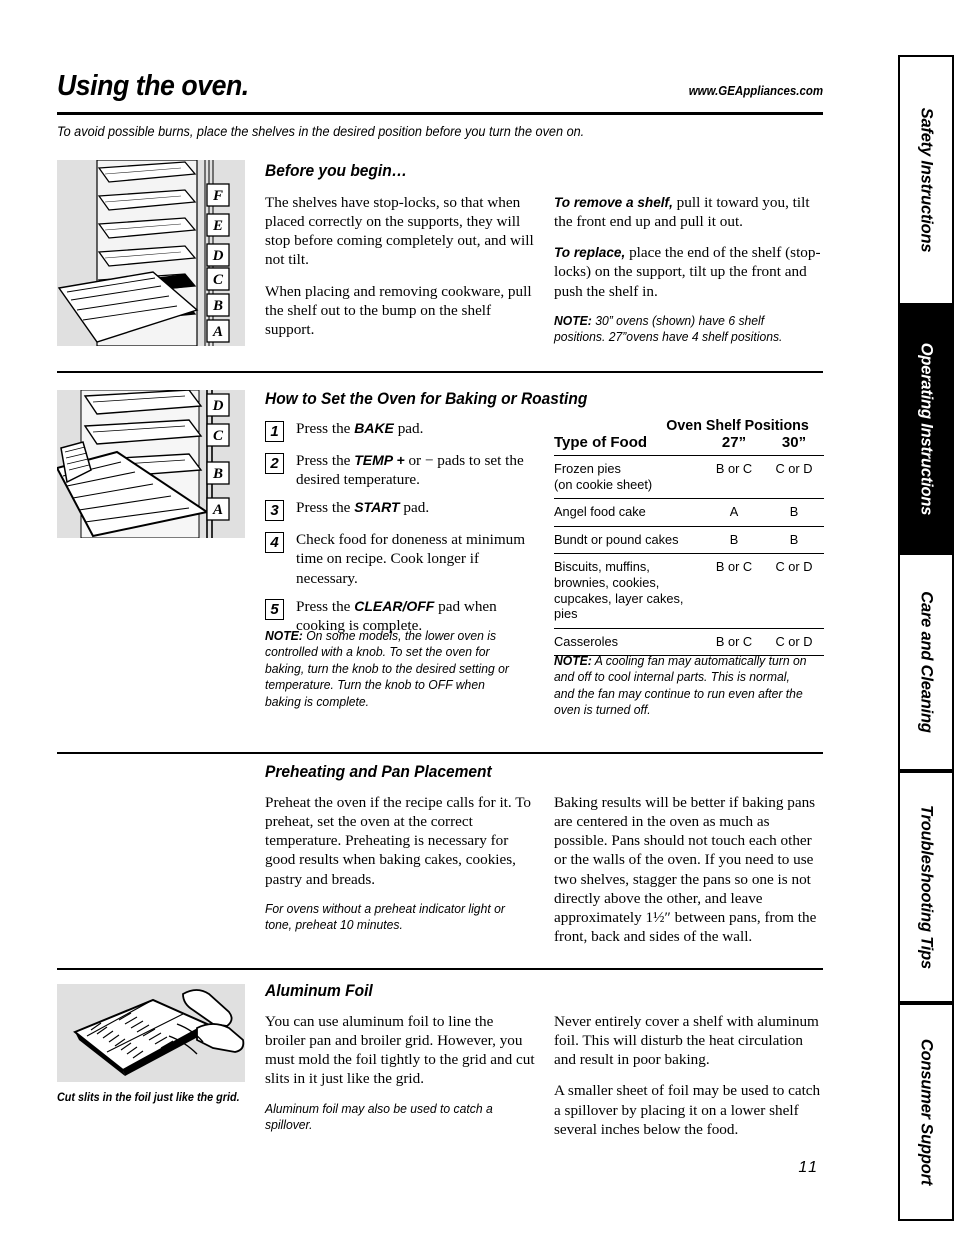 The width and height of the screenshot is (954, 1235). I want to click on keypad-label: TEMP +, so click(379, 460).